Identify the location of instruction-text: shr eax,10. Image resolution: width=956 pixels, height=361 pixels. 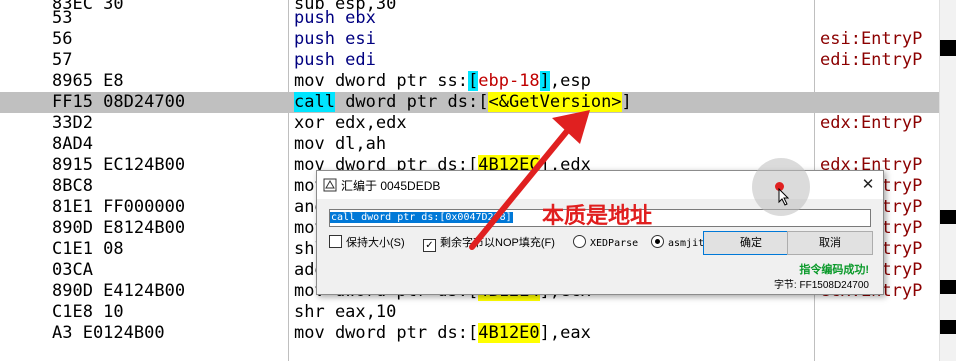
(345, 312).